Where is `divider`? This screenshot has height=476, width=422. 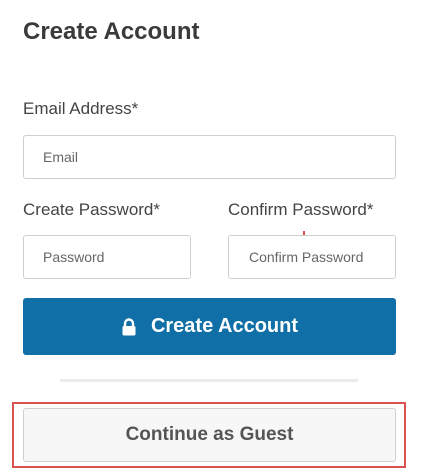
divider is located at coordinates (209, 380).